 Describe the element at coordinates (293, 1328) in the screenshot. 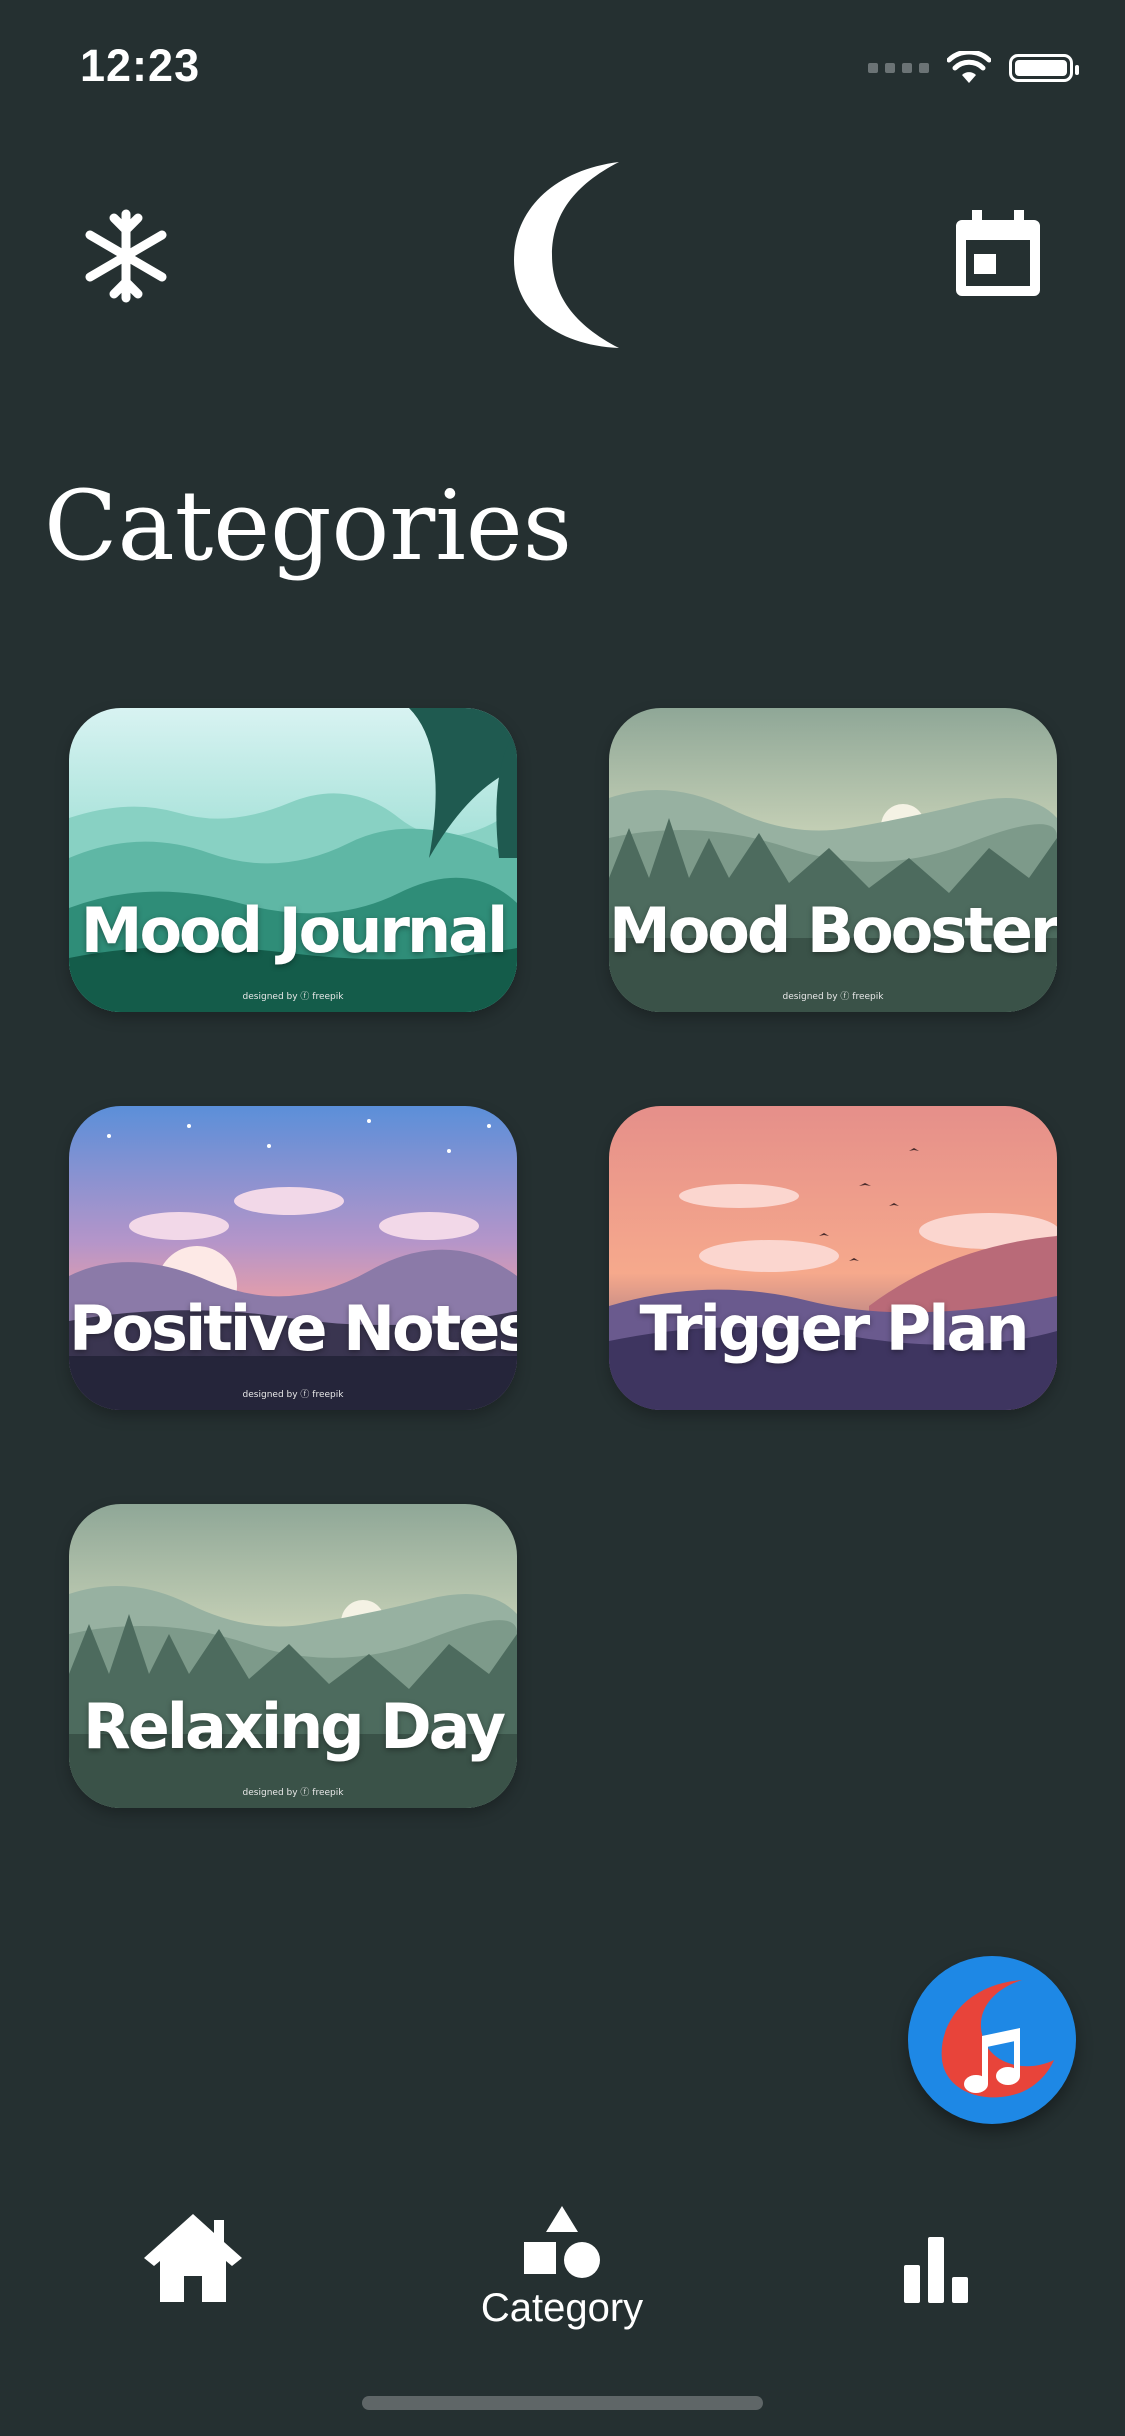

I see `category-label: Positive Notes` at that location.